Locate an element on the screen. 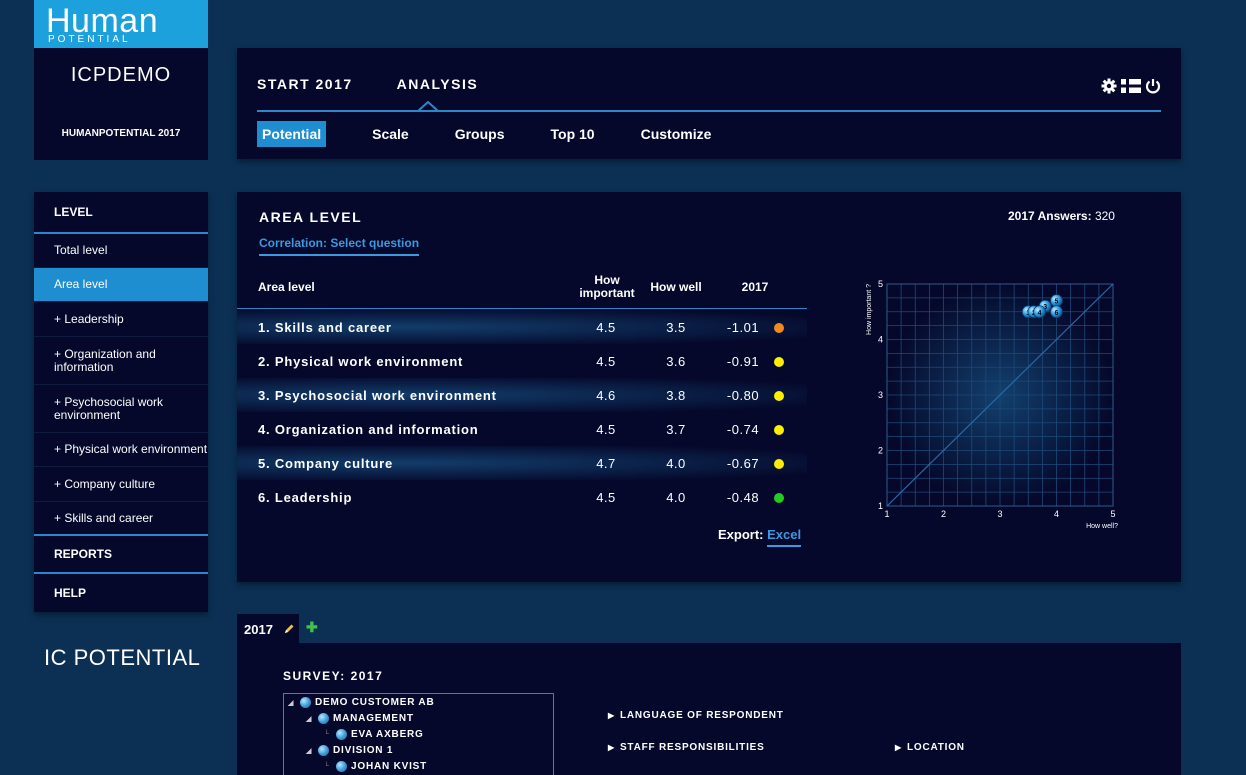 Image resolution: width=1246 pixels, height=775 pixels. top-icons is located at coordinates (1131, 86).